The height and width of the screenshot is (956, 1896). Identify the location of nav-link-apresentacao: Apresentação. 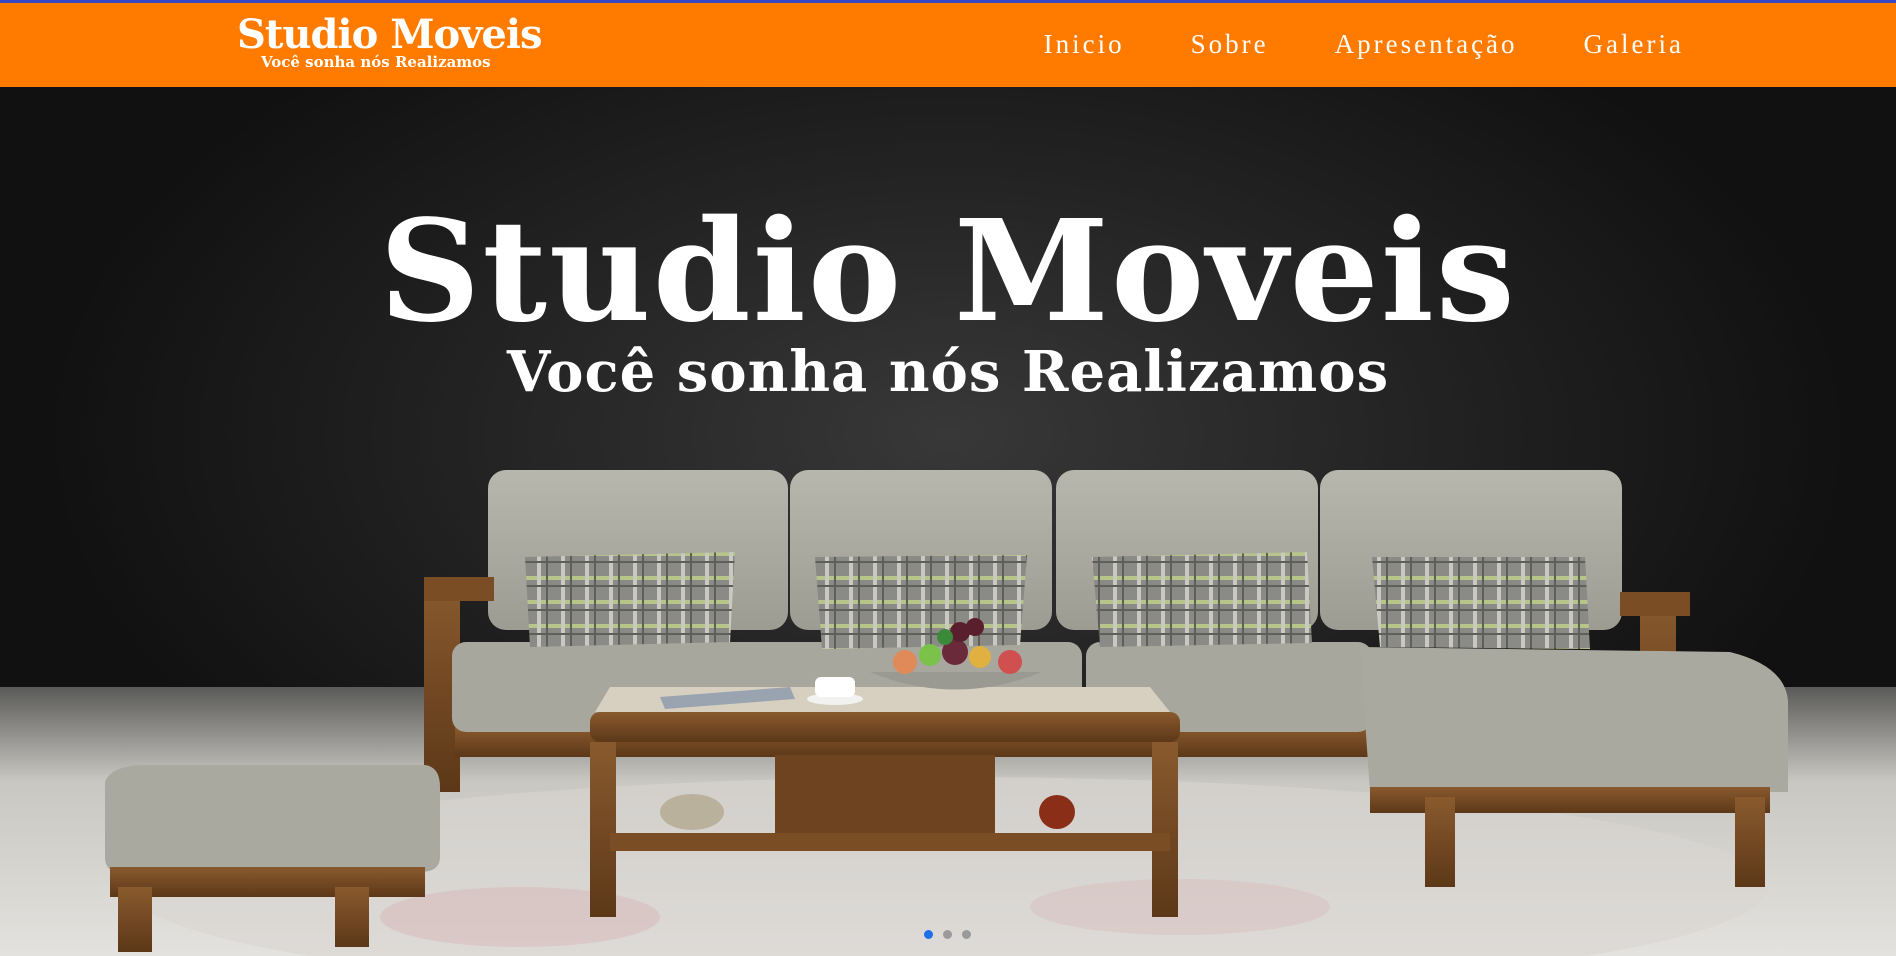
(1426, 44).